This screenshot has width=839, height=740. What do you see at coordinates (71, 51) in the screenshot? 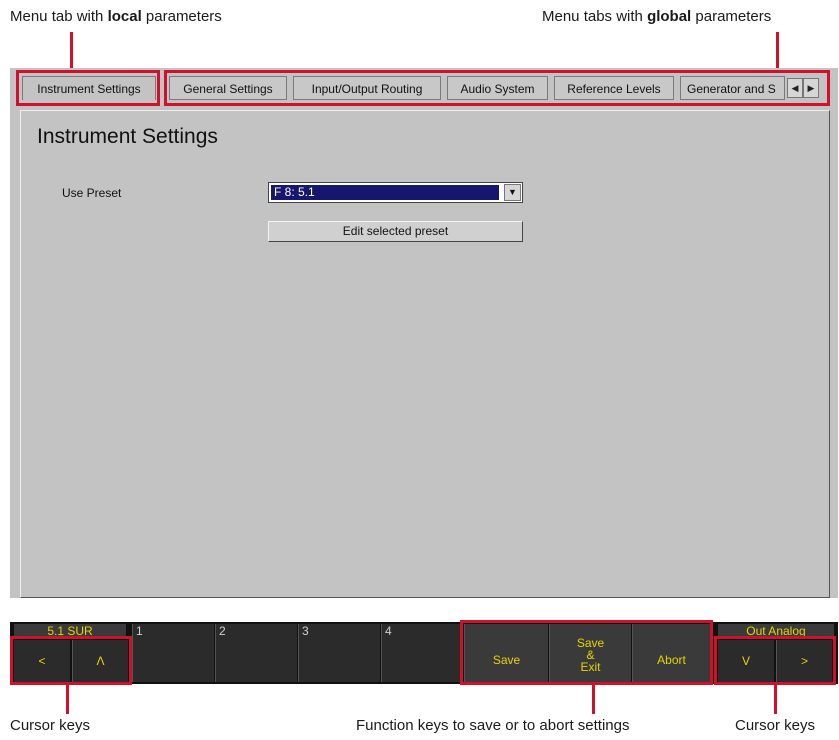
I see `pointer-line-local` at bounding box center [71, 51].